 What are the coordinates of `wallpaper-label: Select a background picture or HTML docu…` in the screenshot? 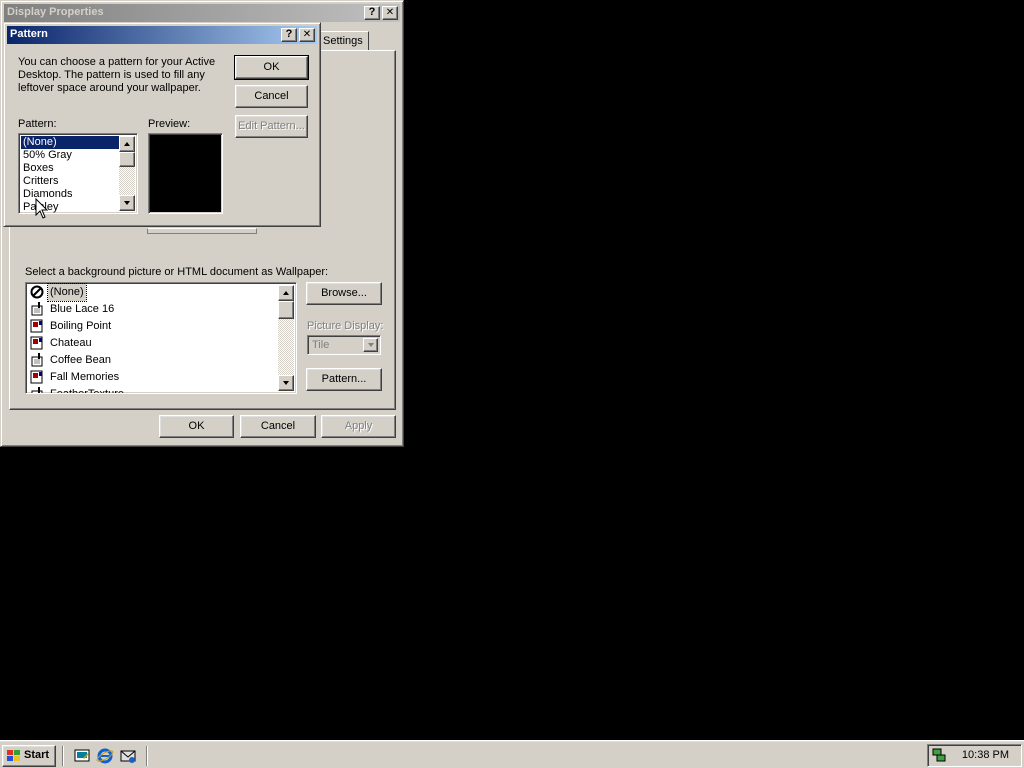 It's located at (177, 272).